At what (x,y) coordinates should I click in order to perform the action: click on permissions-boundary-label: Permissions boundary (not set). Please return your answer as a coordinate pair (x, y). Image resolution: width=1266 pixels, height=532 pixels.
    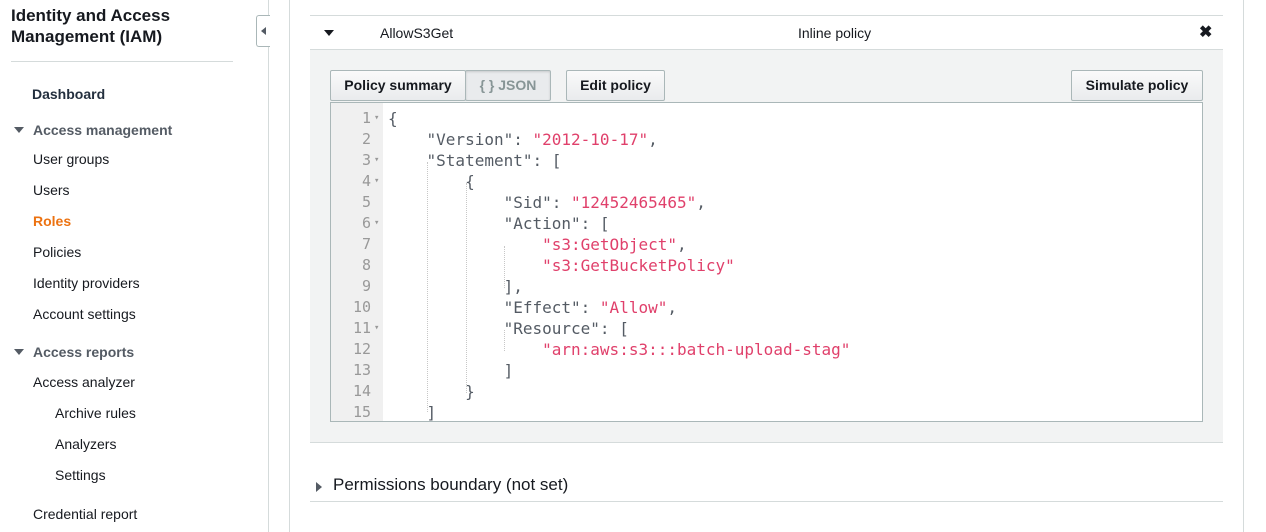
    Looking at the image, I should click on (450, 485).